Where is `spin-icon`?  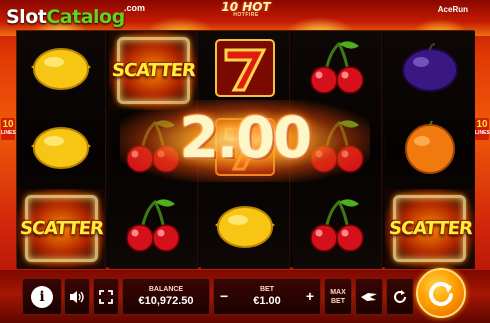 spin-icon is located at coordinates (441, 294).